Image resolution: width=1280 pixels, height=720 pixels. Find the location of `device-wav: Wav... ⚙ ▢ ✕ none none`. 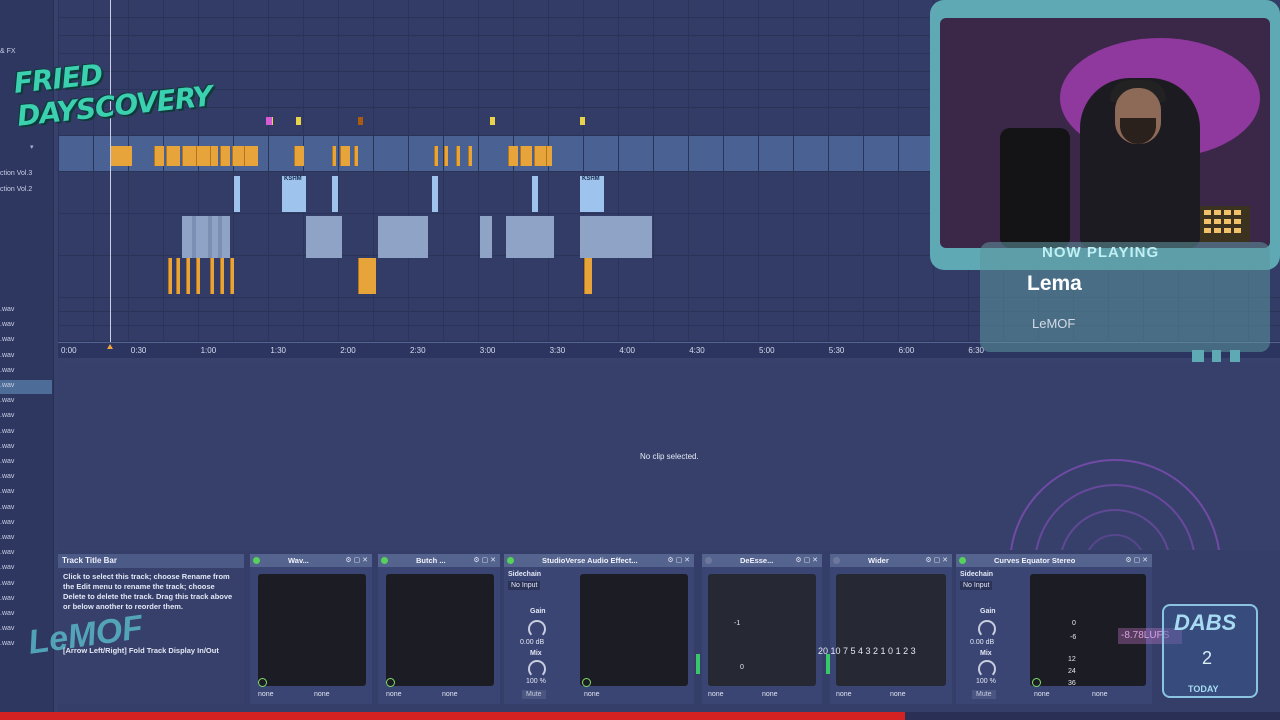

device-wav: Wav... ⚙ ▢ ✕ none none is located at coordinates (311, 629).